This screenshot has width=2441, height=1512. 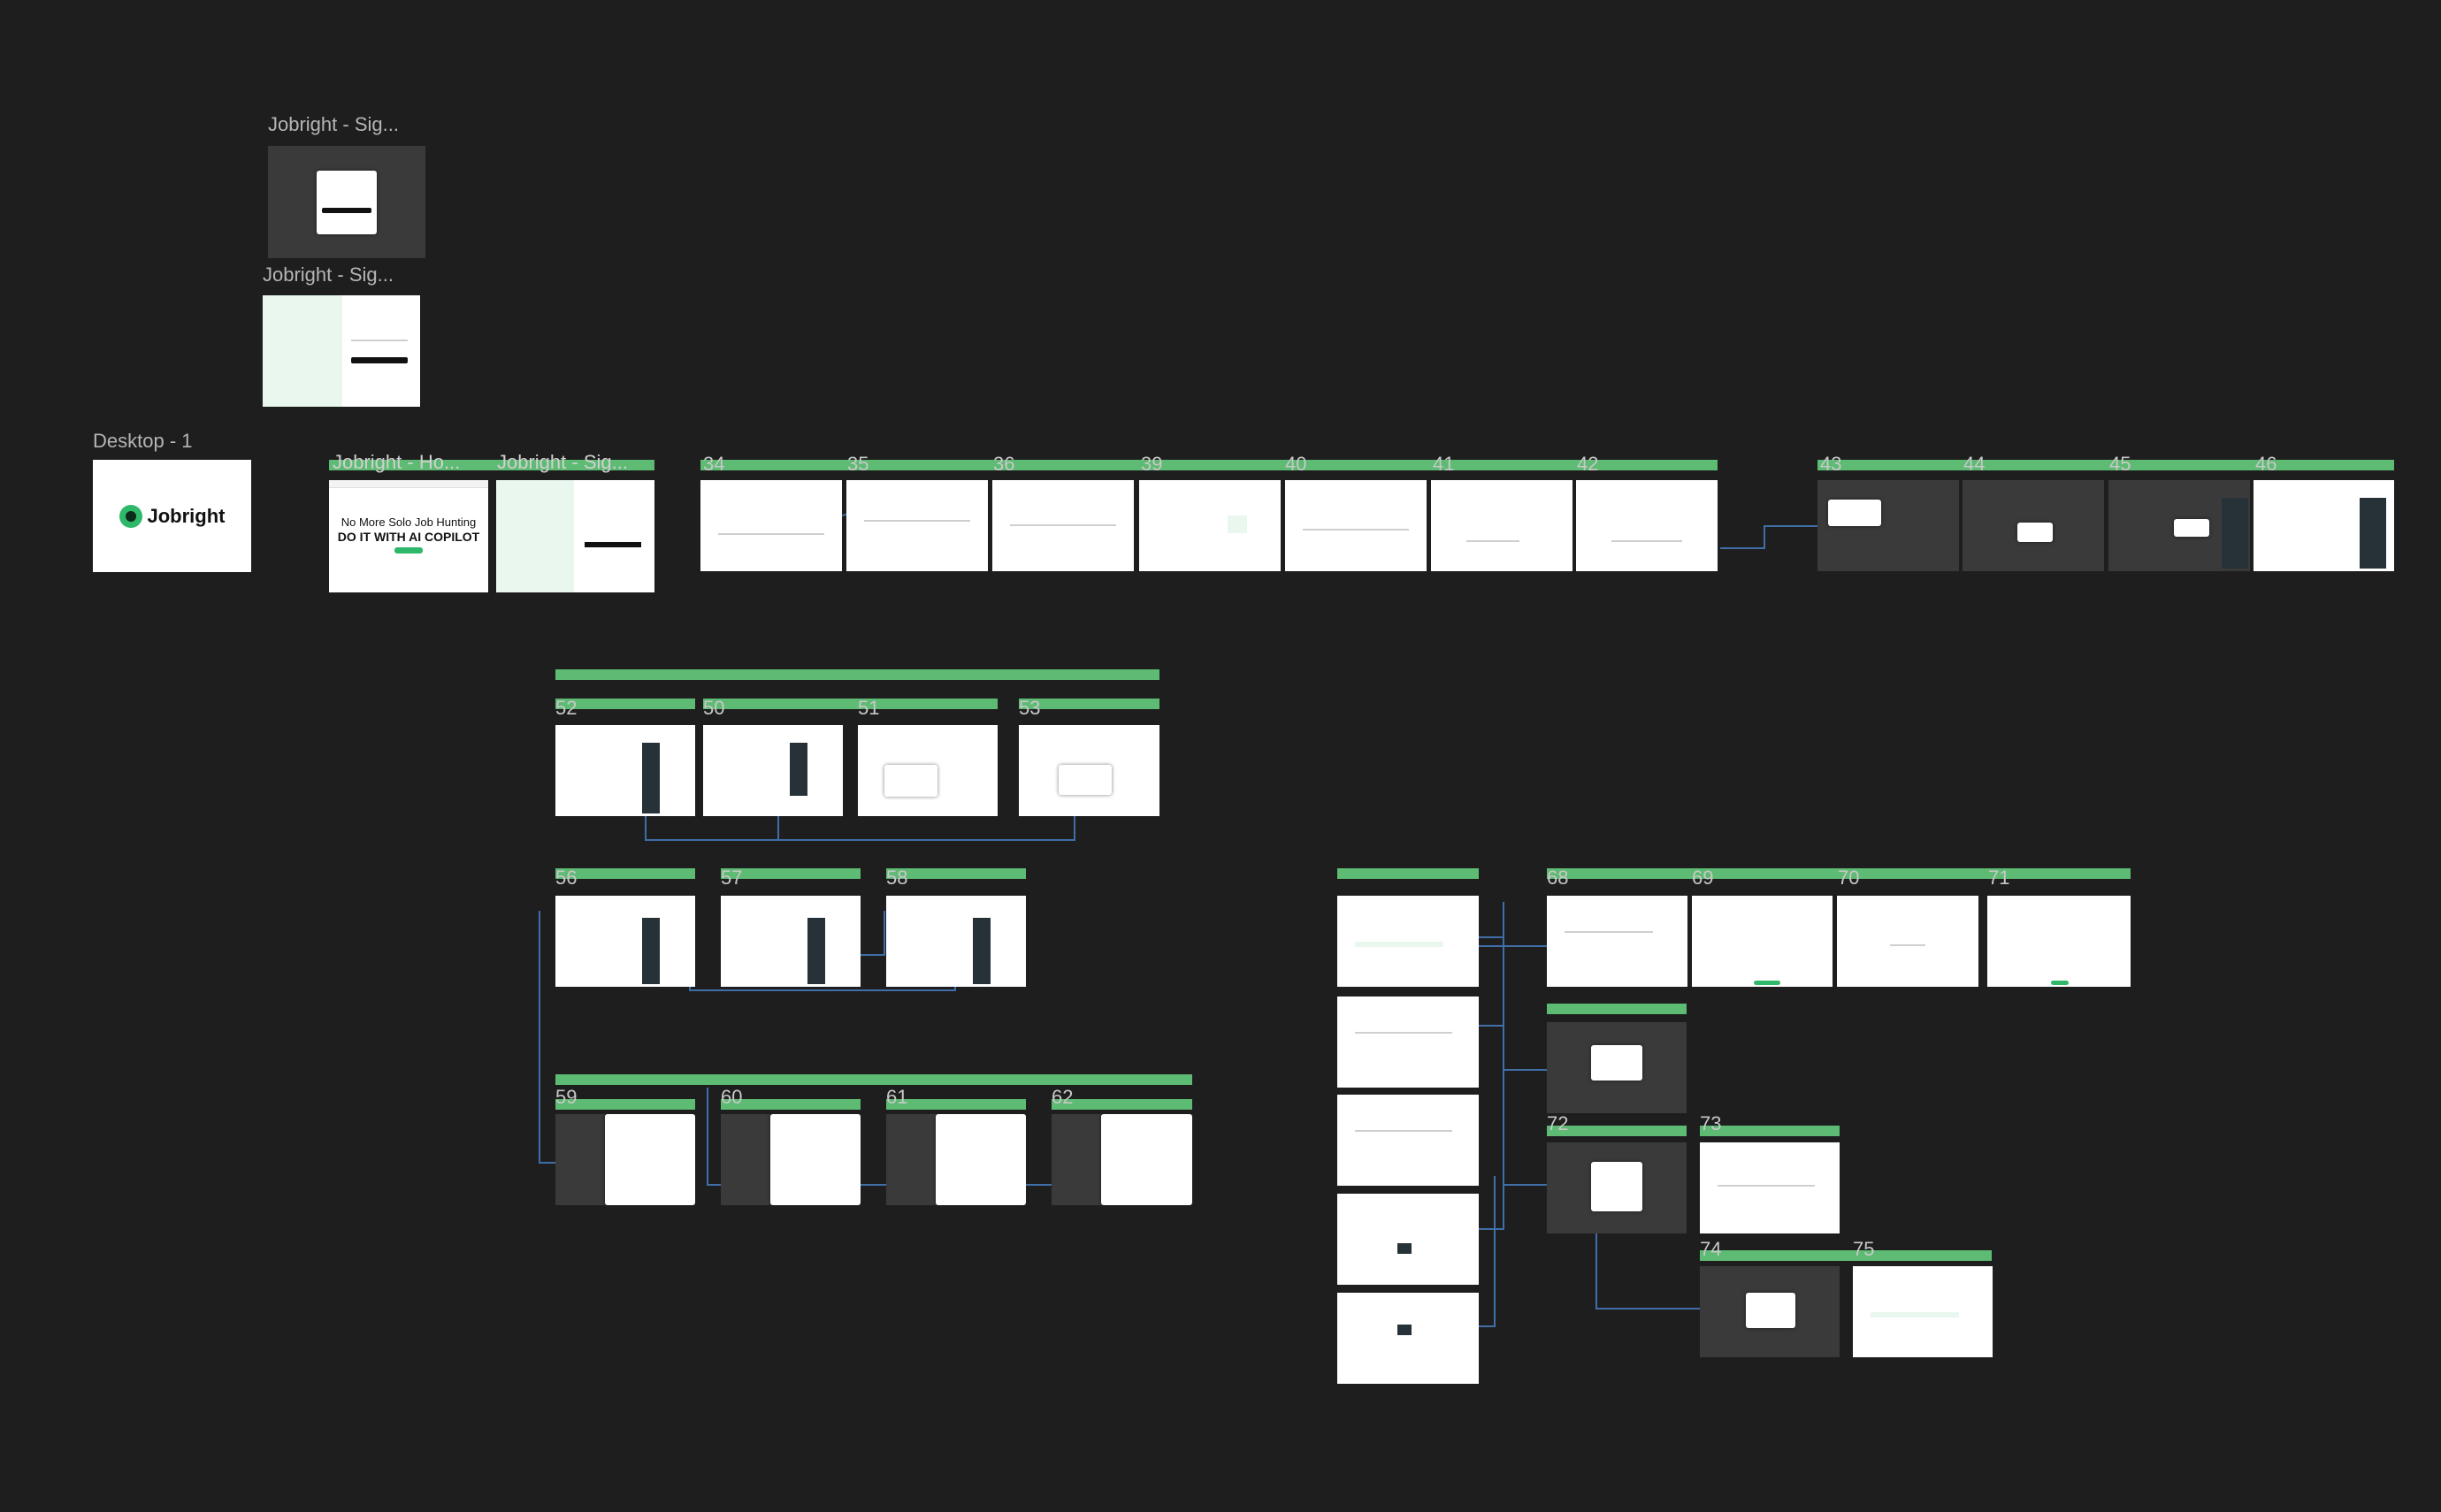 I want to click on frame-signin-light, so click(x=342, y=351).